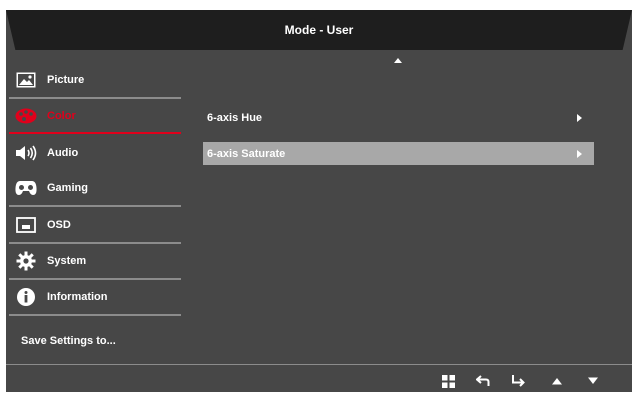 This screenshot has width=635, height=394. I want to click on osd-window-icon, so click(26, 225).